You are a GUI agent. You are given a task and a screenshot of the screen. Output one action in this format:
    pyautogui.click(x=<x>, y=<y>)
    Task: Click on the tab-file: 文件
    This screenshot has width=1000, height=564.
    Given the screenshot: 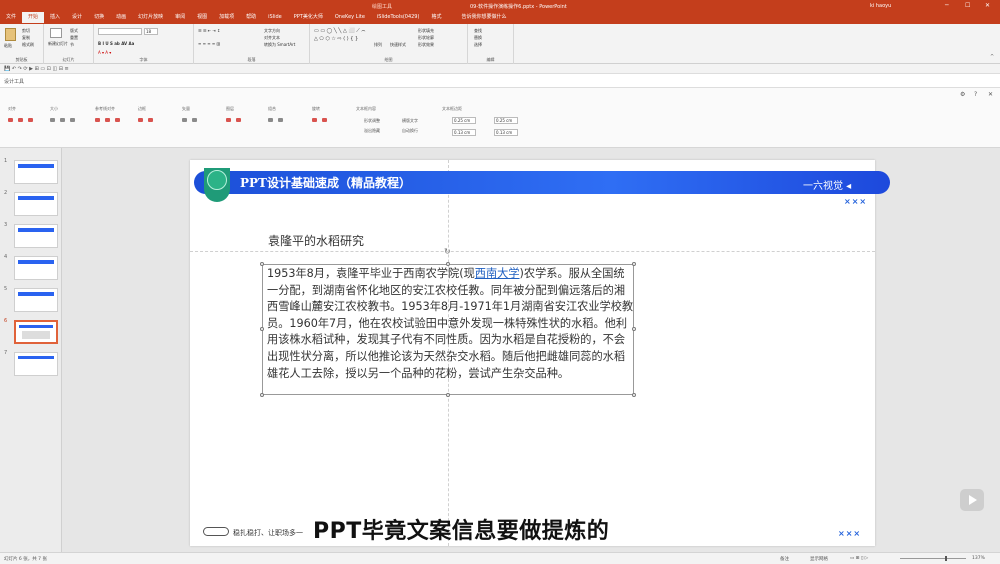 What is the action you would take?
    pyautogui.click(x=11, y=17)
    